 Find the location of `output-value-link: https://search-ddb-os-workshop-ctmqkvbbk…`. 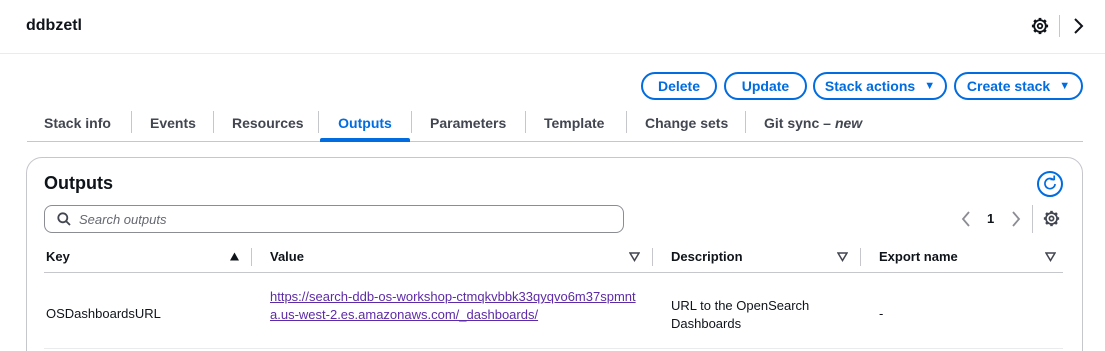

output-value-link: https://search-ddb-os-workshop-ctmqkvbbk… is located at coordinates (455, 306).